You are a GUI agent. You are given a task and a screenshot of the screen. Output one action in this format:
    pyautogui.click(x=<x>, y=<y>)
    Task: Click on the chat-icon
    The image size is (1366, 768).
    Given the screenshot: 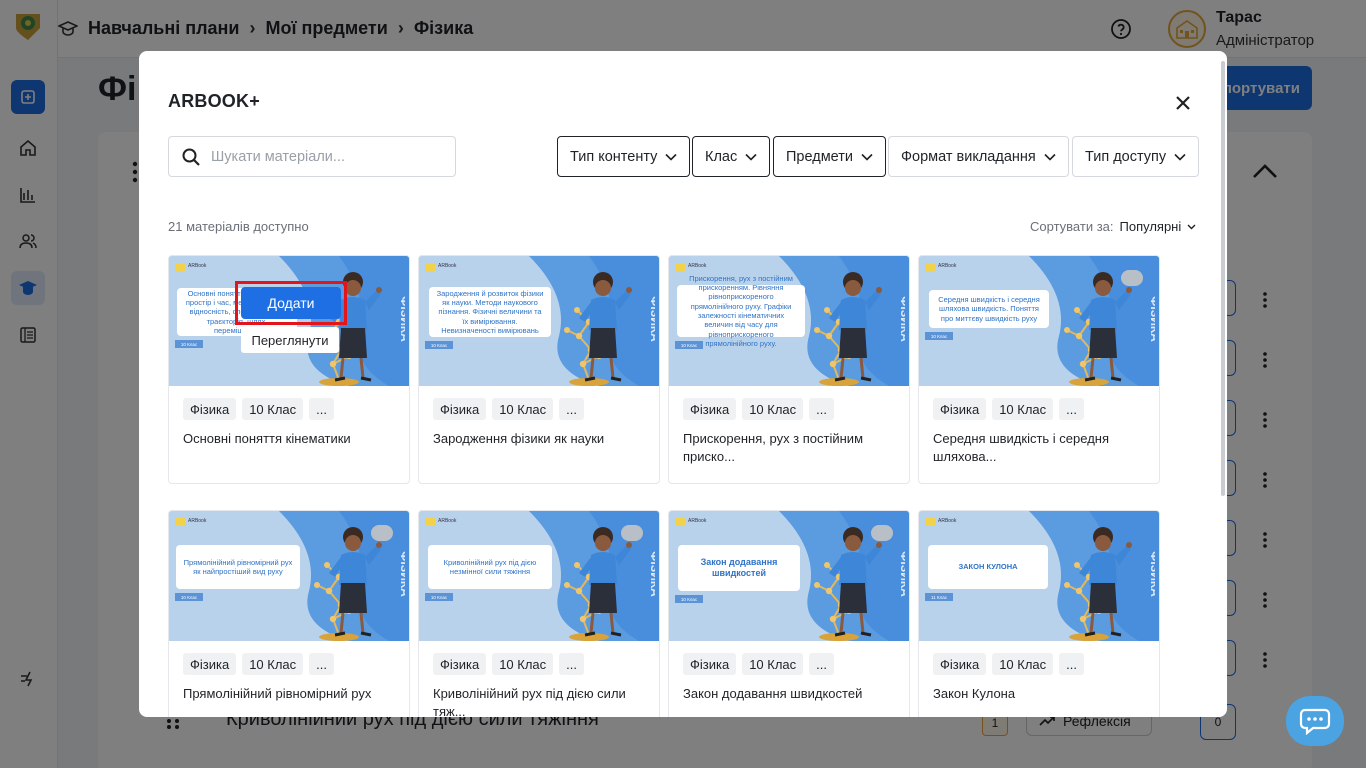 What is the action you would take?
    pyautogui.click(x=1315, y=721)
    